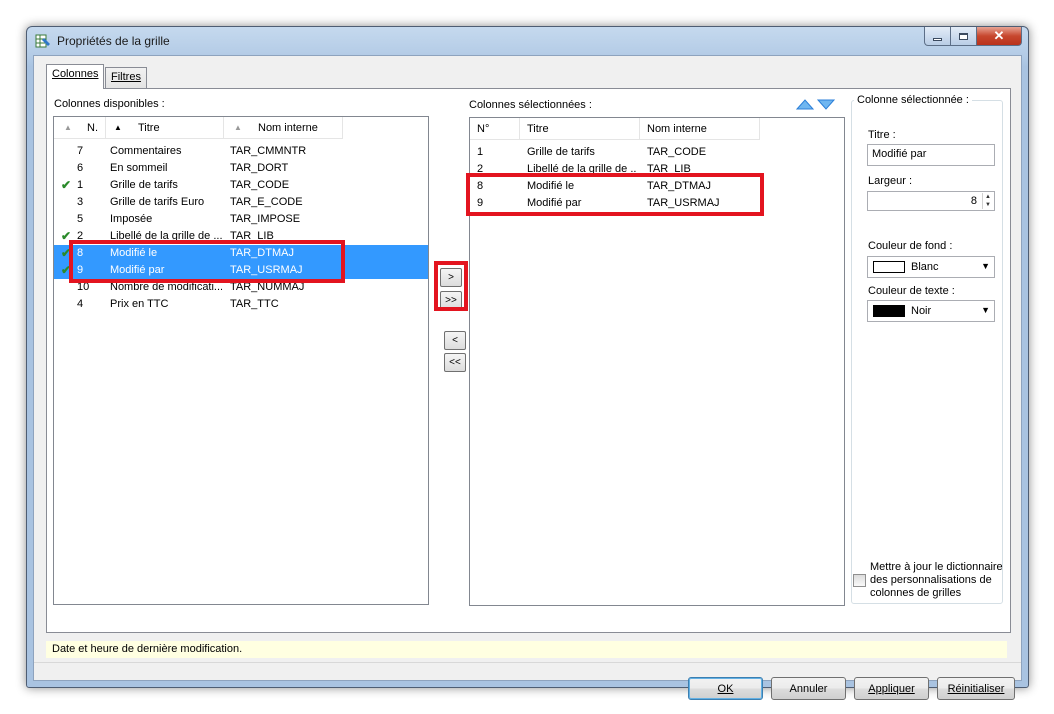 The width and height of the screenshot is (1054, 714). I want to click on spin-down-icon: ▼, so click(988, 205).